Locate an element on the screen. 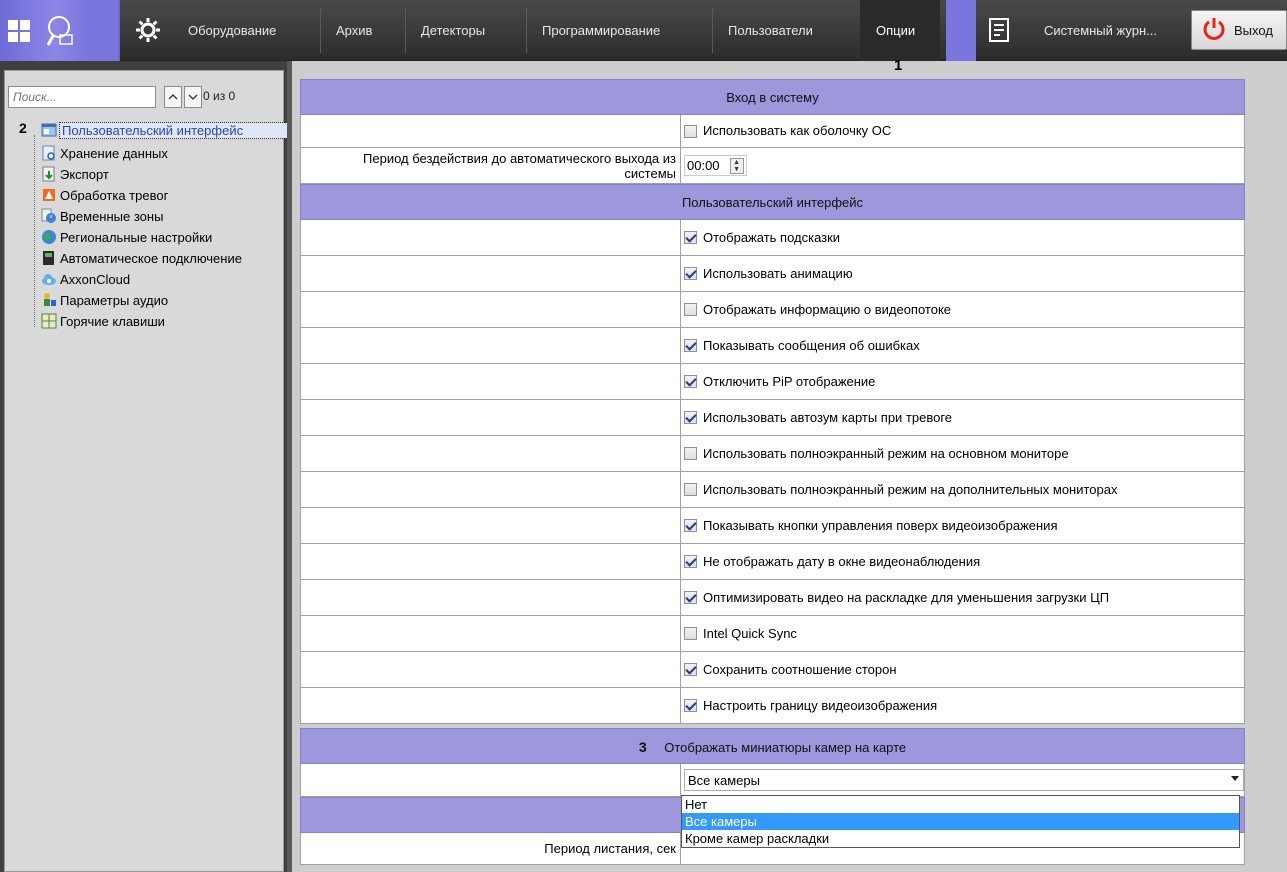 This screenshot has height=872, width=1287. sidebar-item-label: Экспорт is located at coordinates (84, 174).